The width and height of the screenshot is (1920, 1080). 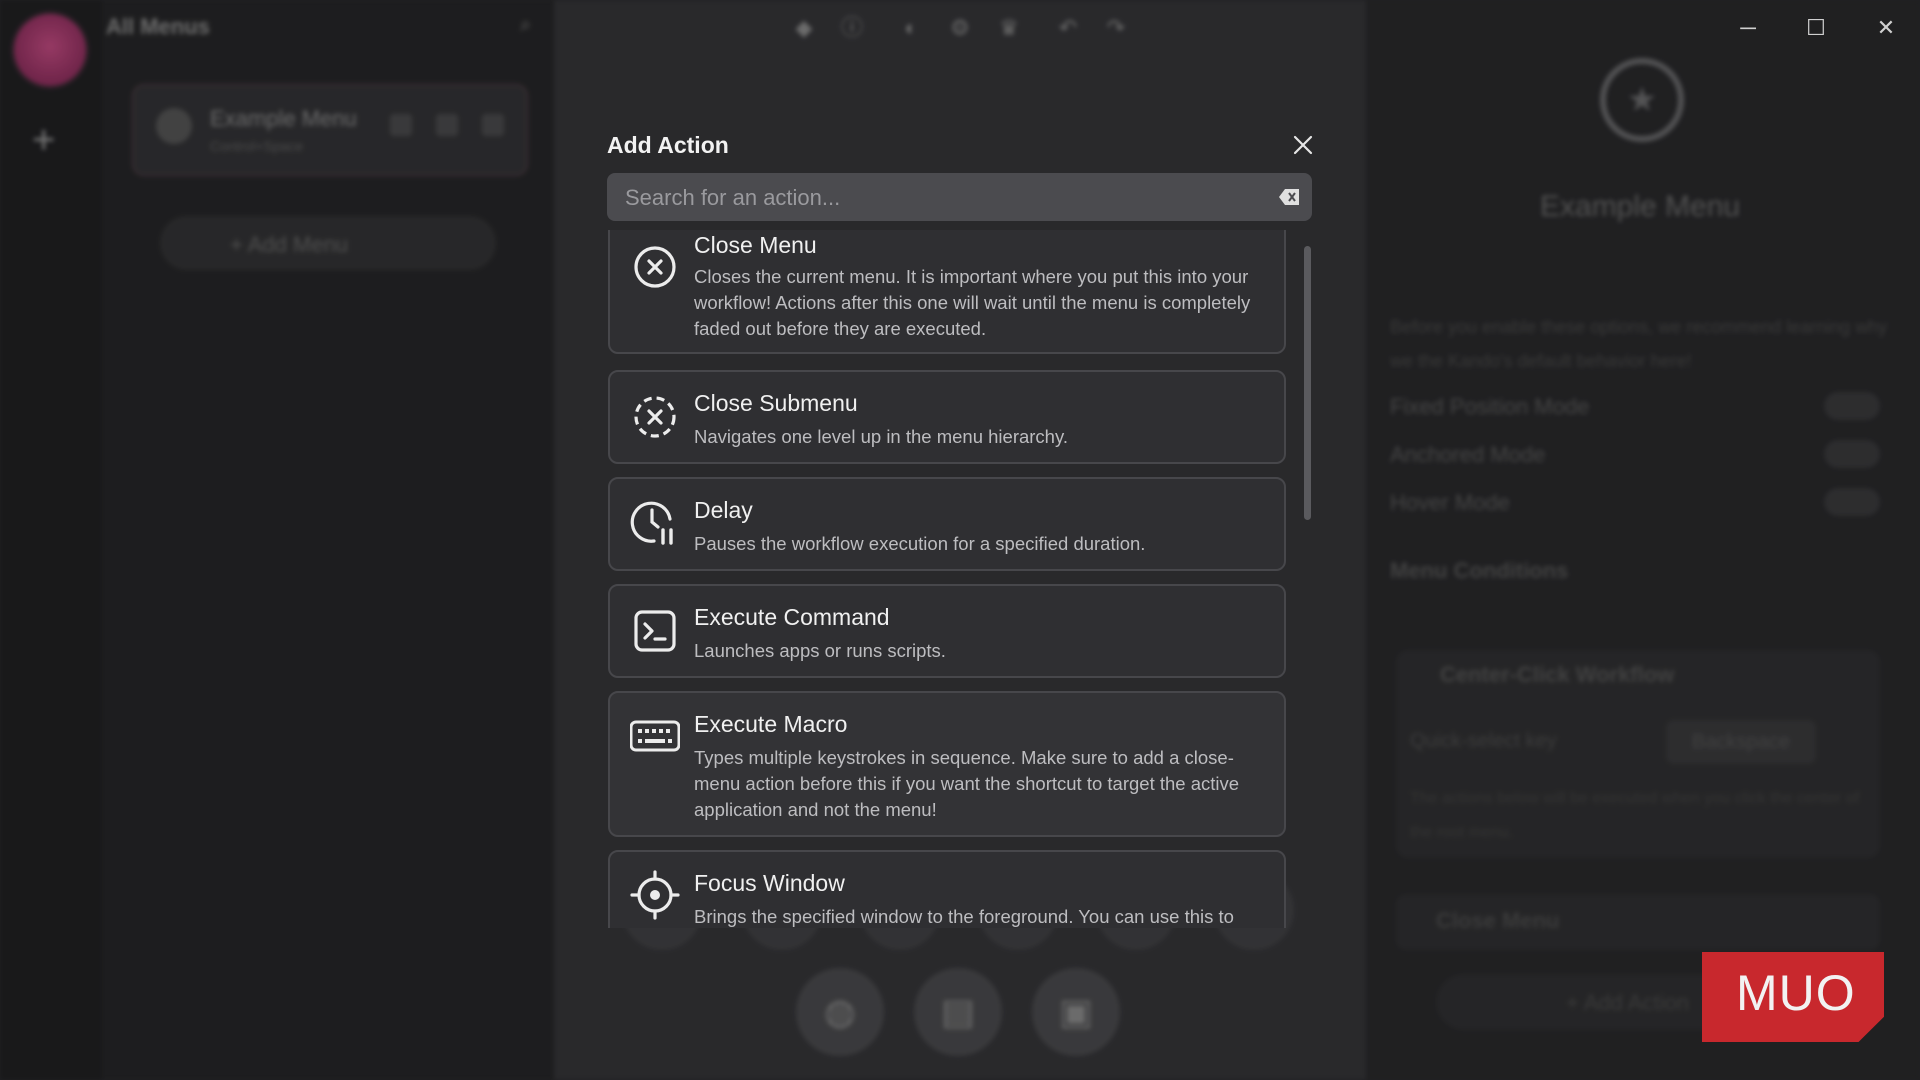 I want to click on action-name: Execute Command, so click(x=792, y=617).